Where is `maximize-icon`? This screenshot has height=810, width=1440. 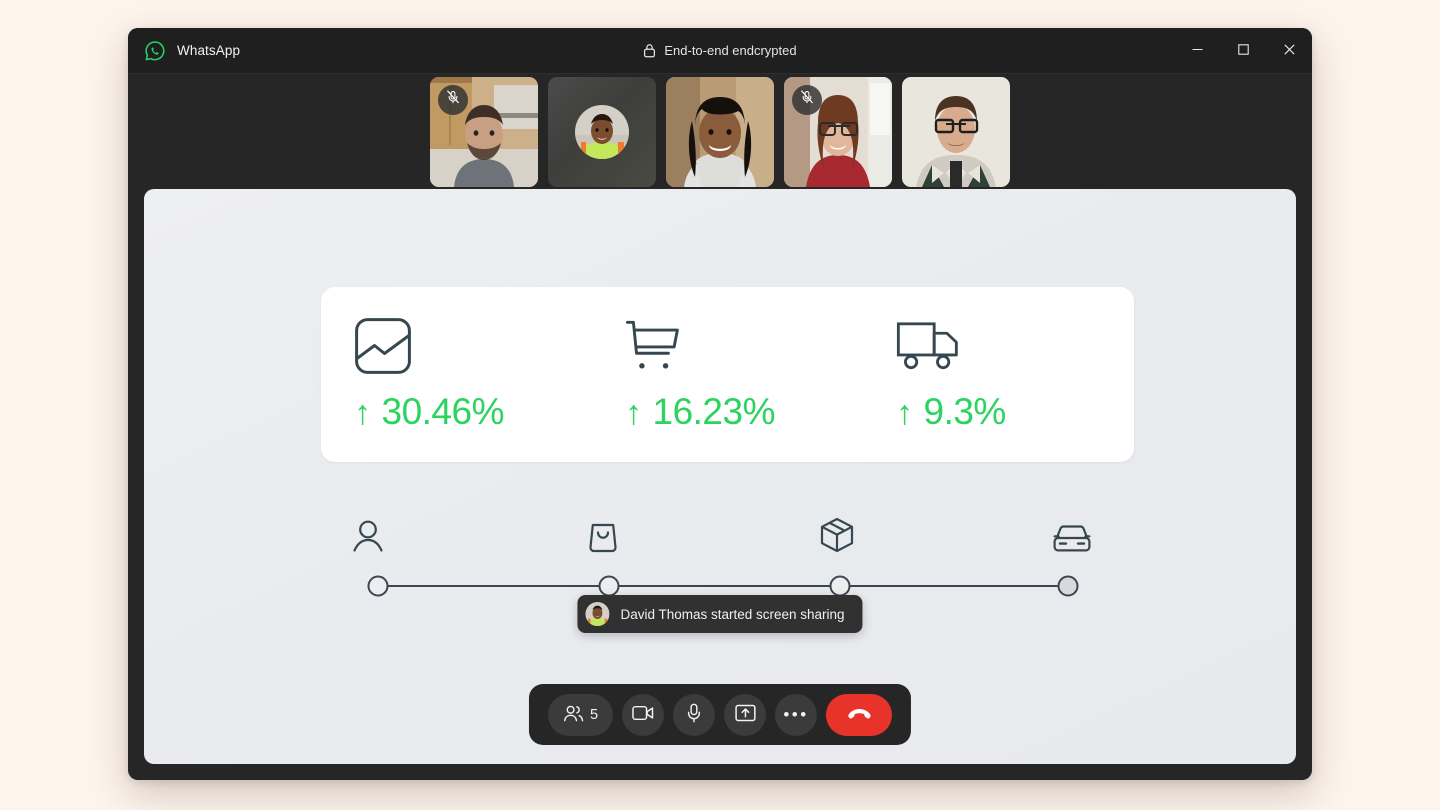 maximize-icon is located at coordinates (1243, 51).